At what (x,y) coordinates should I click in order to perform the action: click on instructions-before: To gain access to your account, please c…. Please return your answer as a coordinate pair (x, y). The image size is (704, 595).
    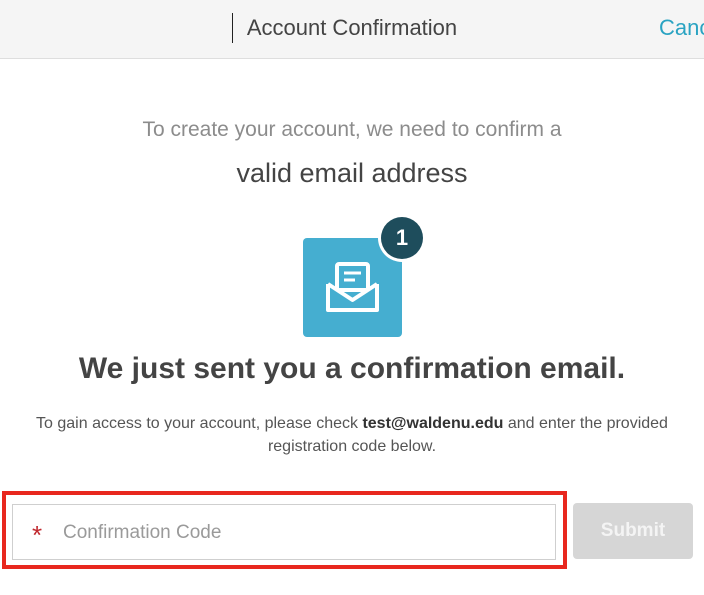
    Looking at the image, I should click on (199, 423).